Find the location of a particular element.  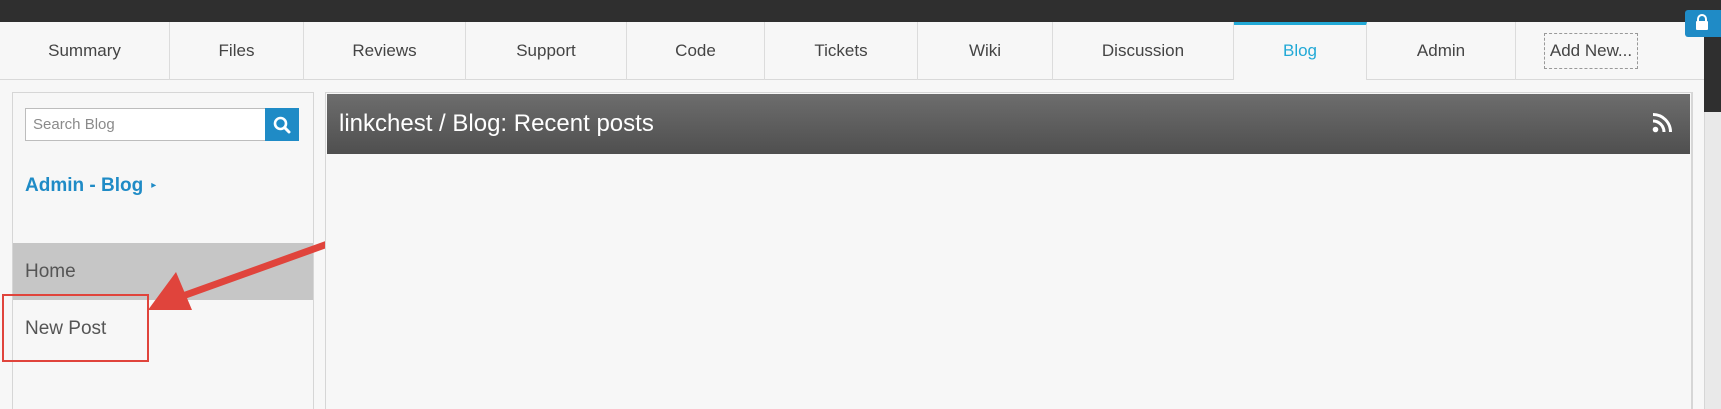

tab-reviews: Reviews is located at coordinates (385, 51).